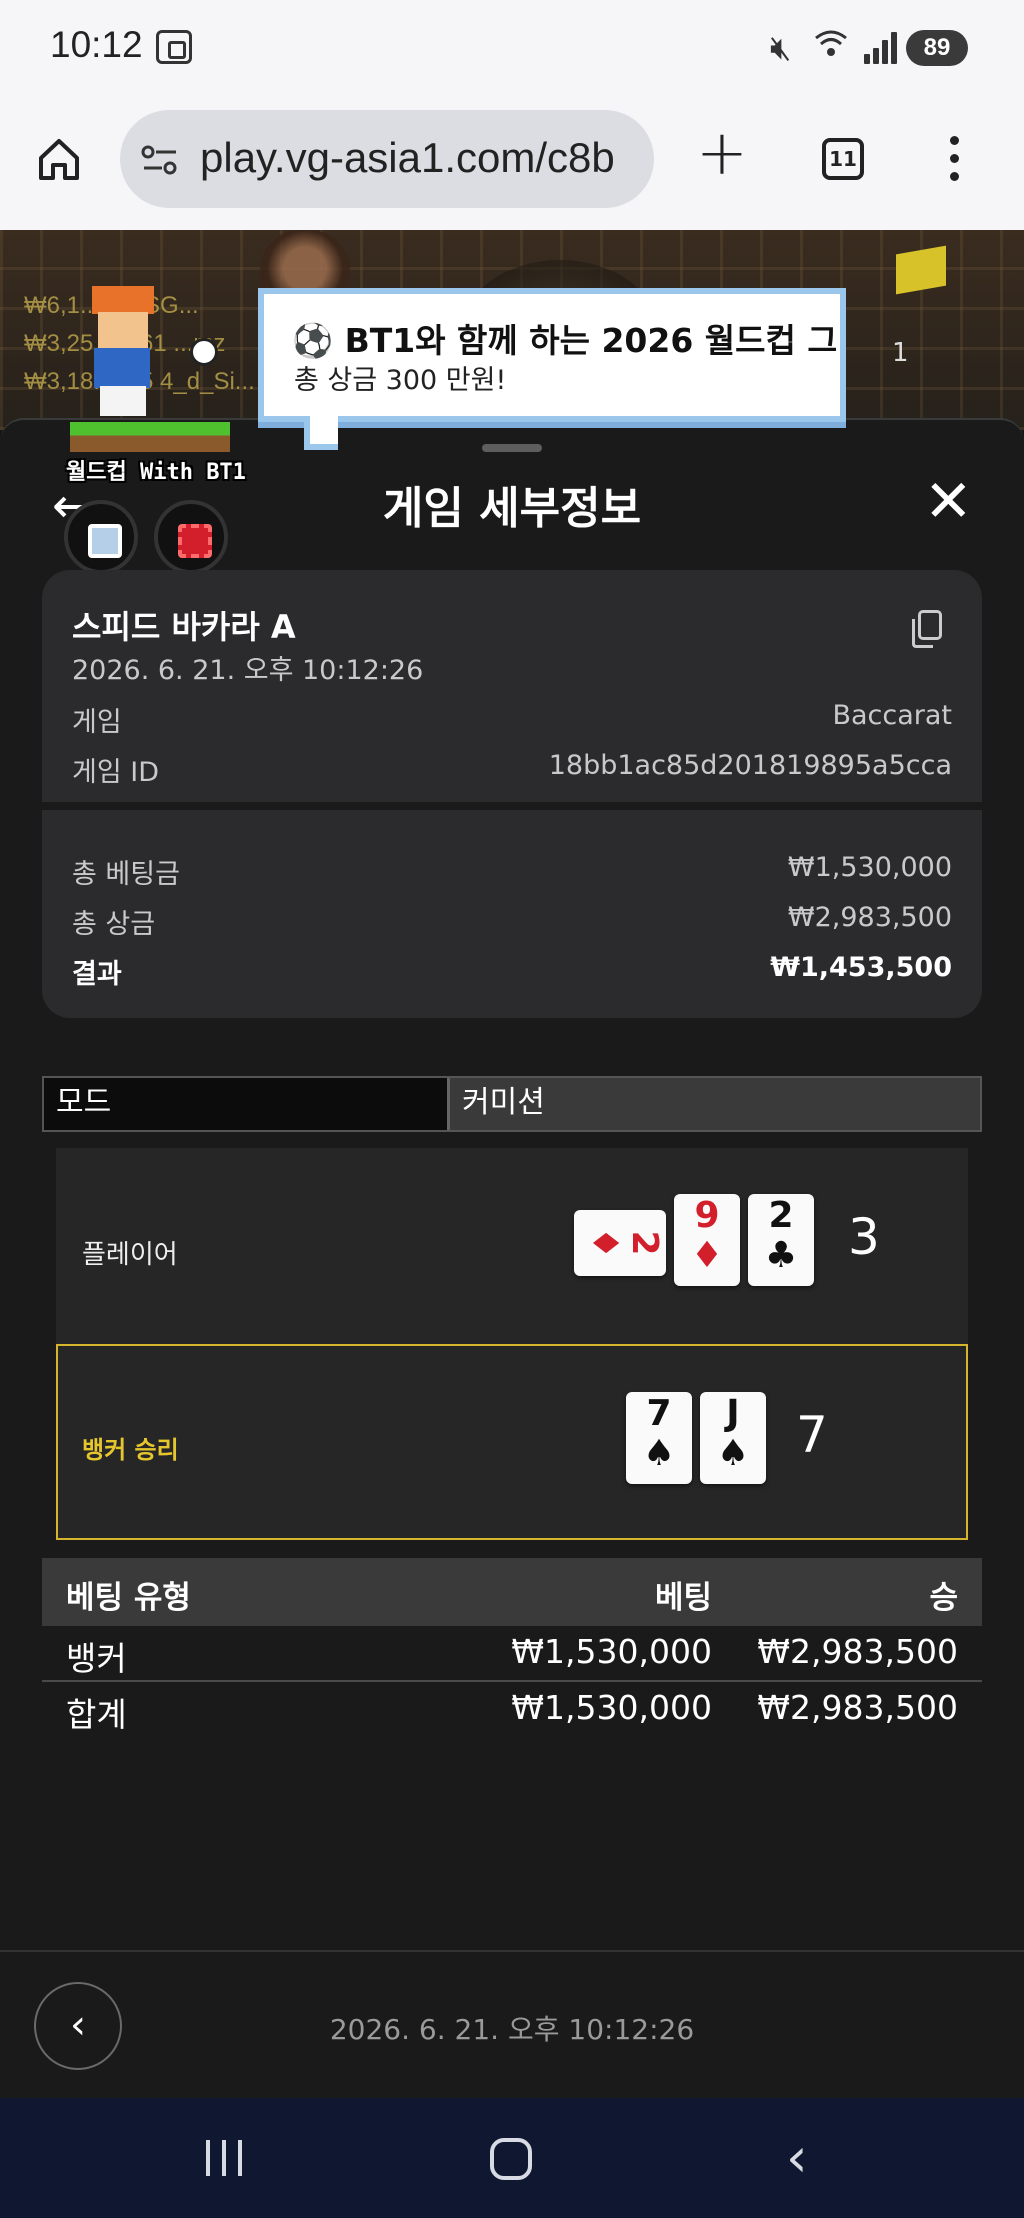 This screenshot has width=1024, height=2218. What do you see at coordinates (781, 1240) in the screenshot?
I see `playing-card: 2 ♣` at bounding box center [781, 1240].